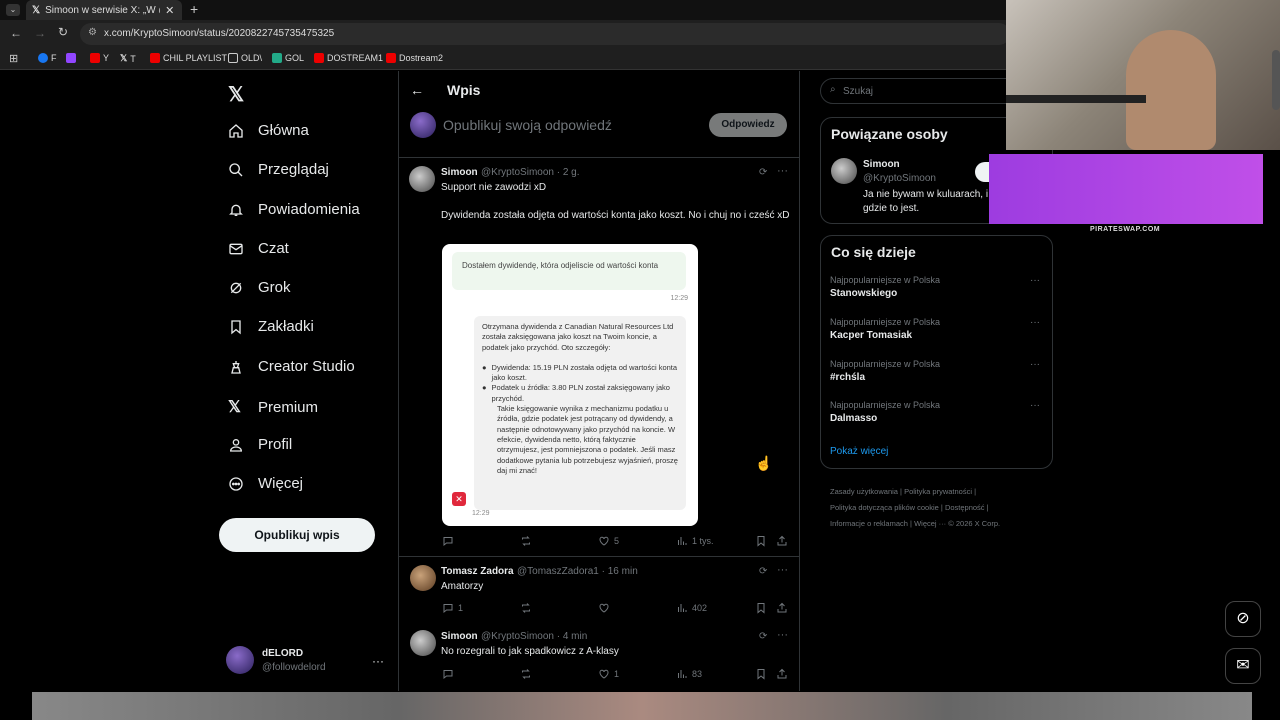  I want to click on reply-author-handle: @KryptoSimoon · 4 min, so click(534, 636).